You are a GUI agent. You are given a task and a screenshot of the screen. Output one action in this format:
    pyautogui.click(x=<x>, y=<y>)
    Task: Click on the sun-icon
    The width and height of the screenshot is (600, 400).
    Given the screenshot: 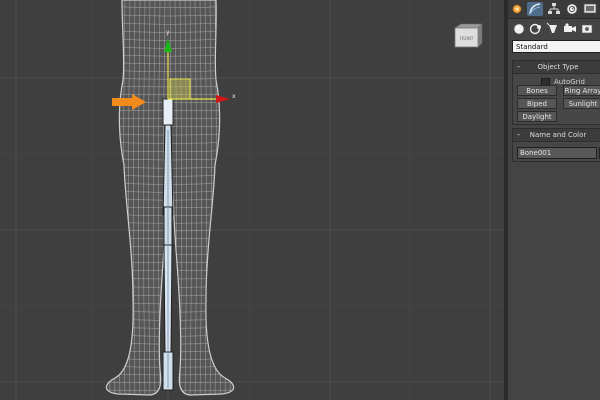 What is the action you would take?
    pyautogui.click(x=517, y=9)
    